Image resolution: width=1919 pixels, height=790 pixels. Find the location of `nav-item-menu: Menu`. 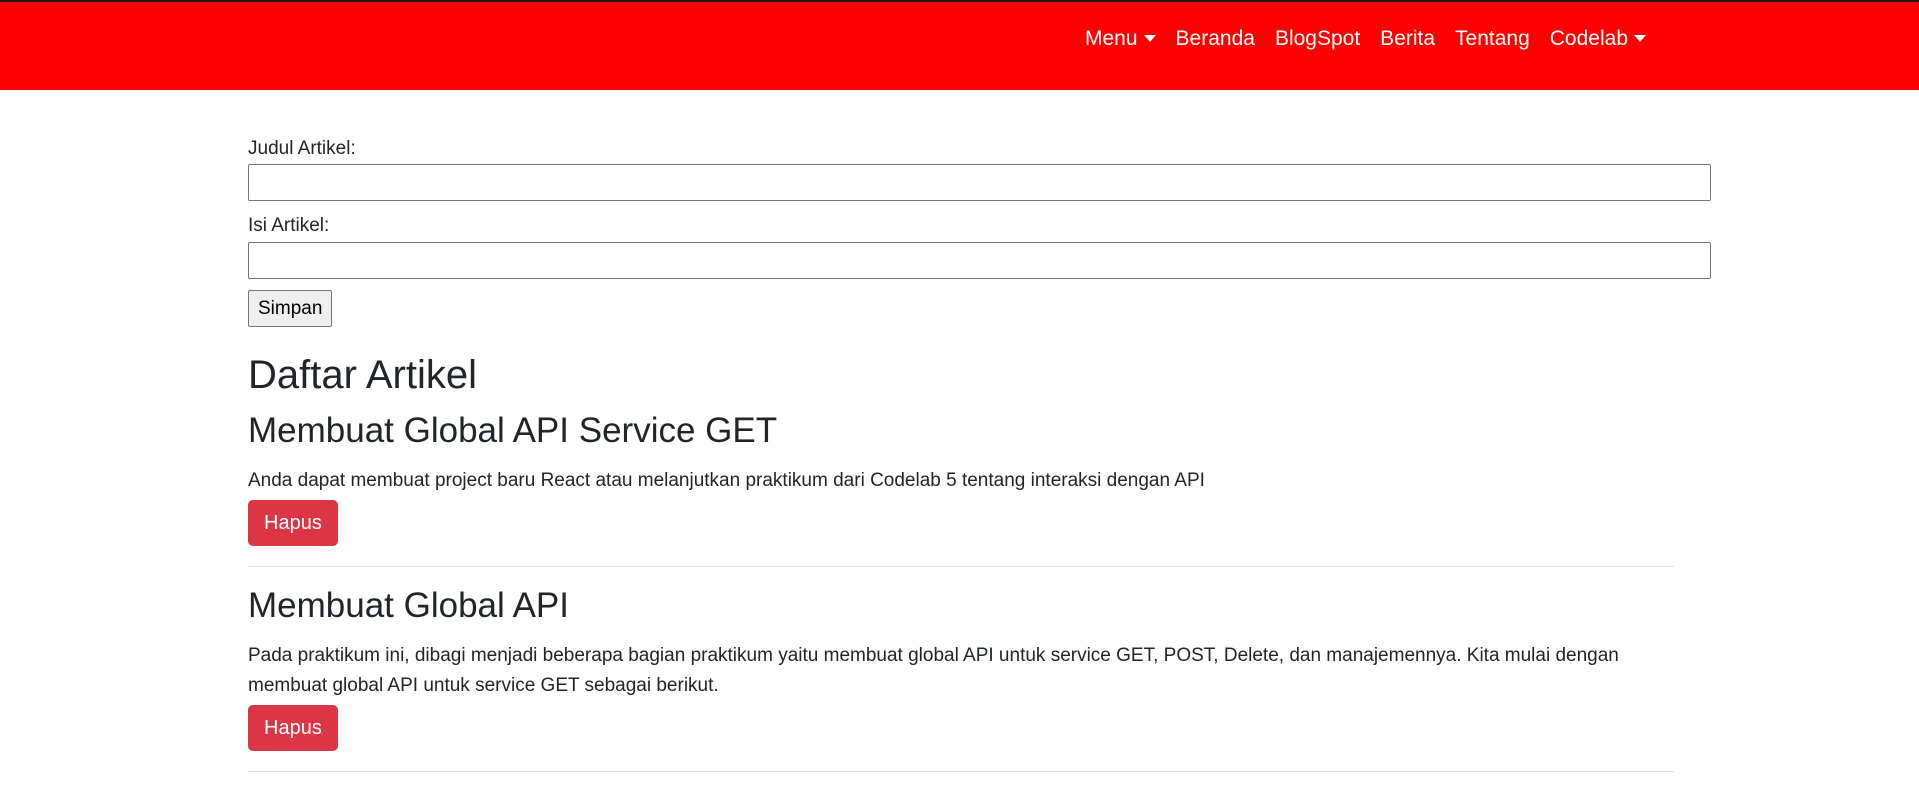

nav-item-menu: Menu is located at coordinates (1120, 39).